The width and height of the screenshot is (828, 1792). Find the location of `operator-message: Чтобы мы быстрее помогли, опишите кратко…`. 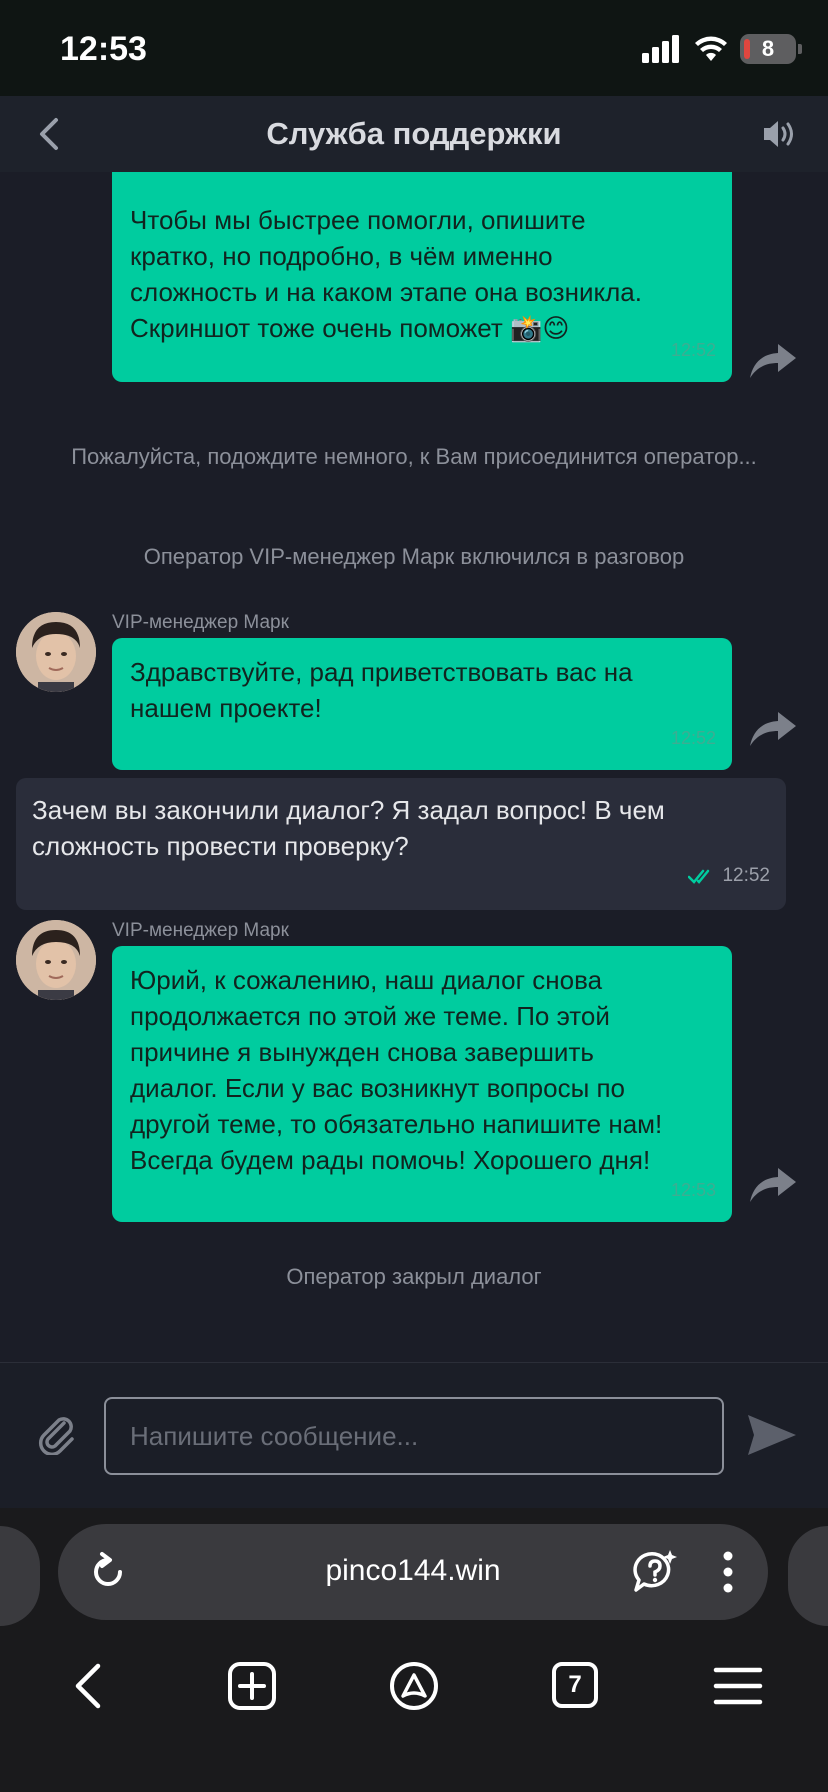

operator-message: Чтобы мы быстрее помогли, опишите кратко… is located at coordinates (422, 277).